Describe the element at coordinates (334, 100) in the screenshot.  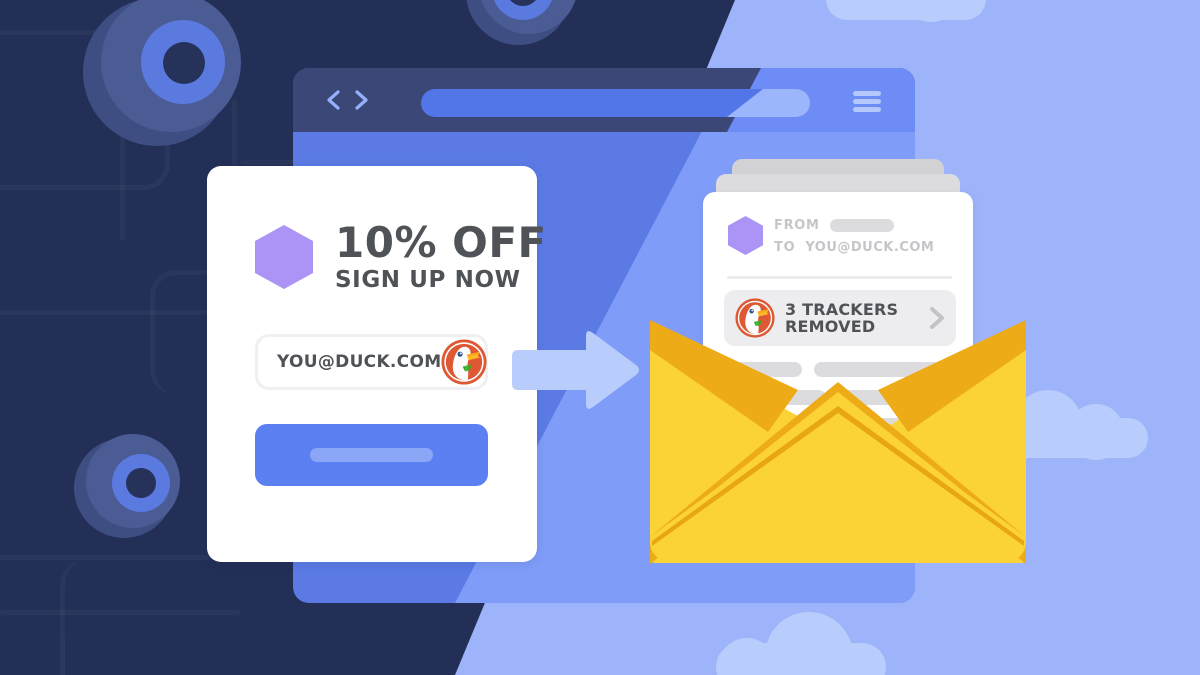
I see `chevron-left-icon` at that location.